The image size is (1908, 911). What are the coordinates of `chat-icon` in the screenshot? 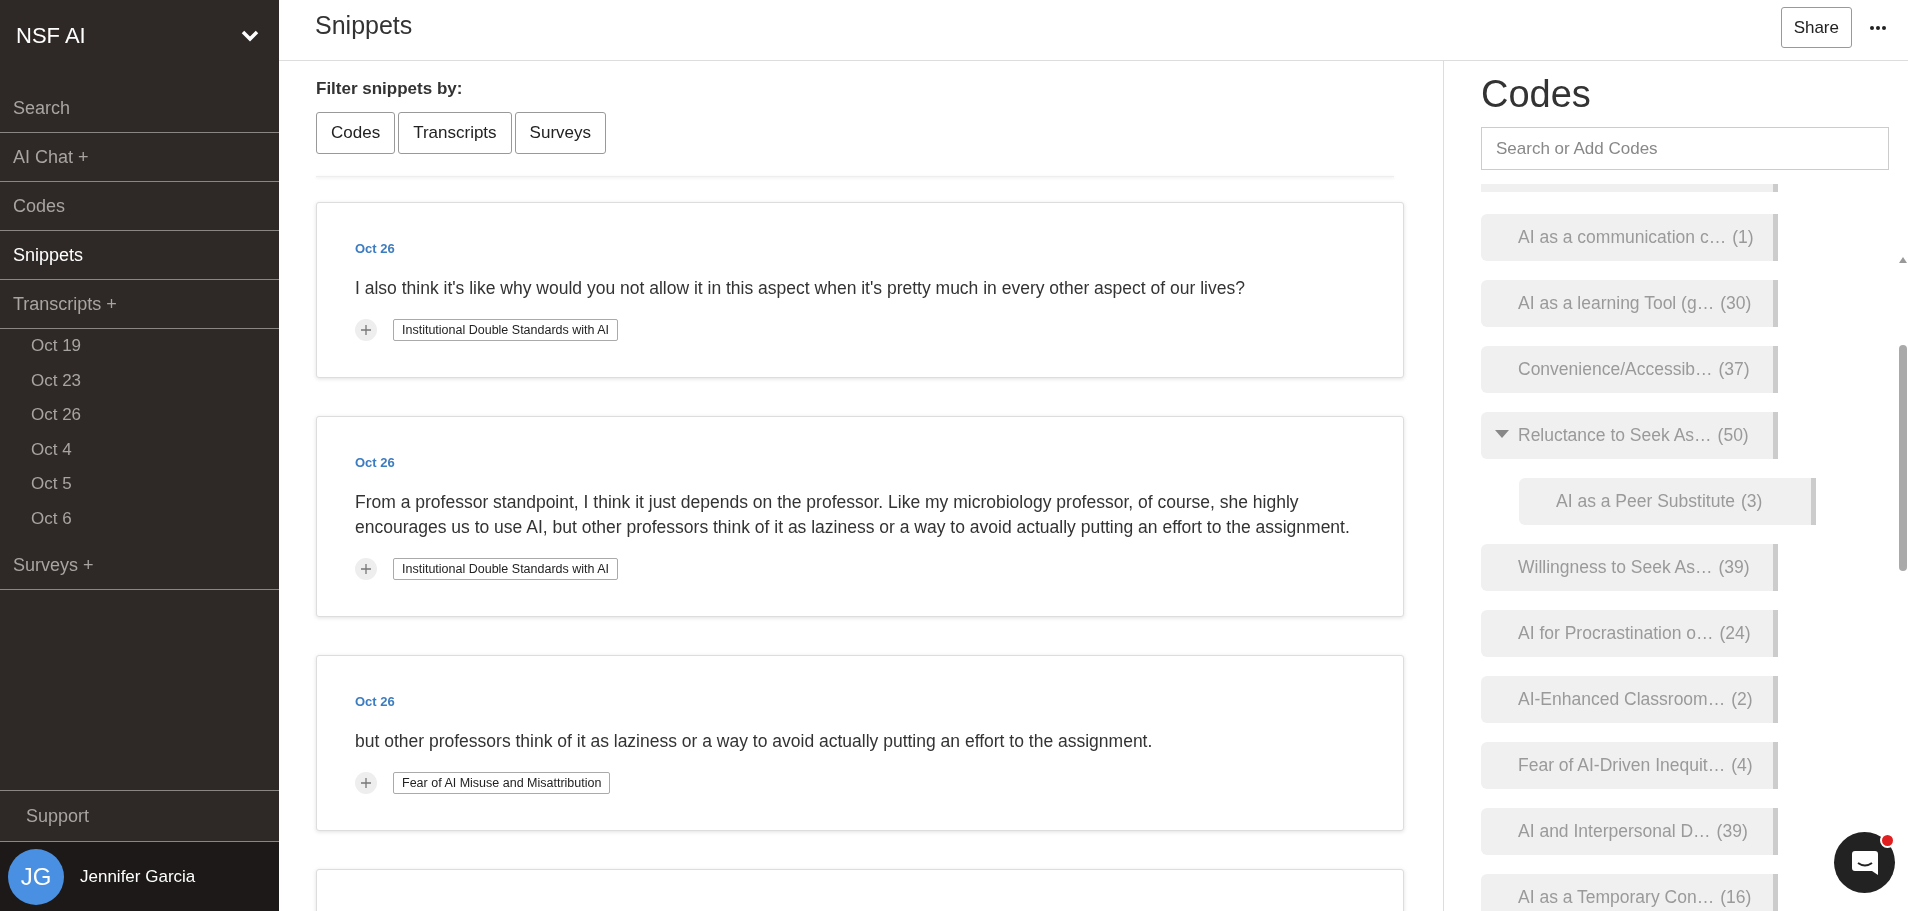 It's located at (1864, 862).